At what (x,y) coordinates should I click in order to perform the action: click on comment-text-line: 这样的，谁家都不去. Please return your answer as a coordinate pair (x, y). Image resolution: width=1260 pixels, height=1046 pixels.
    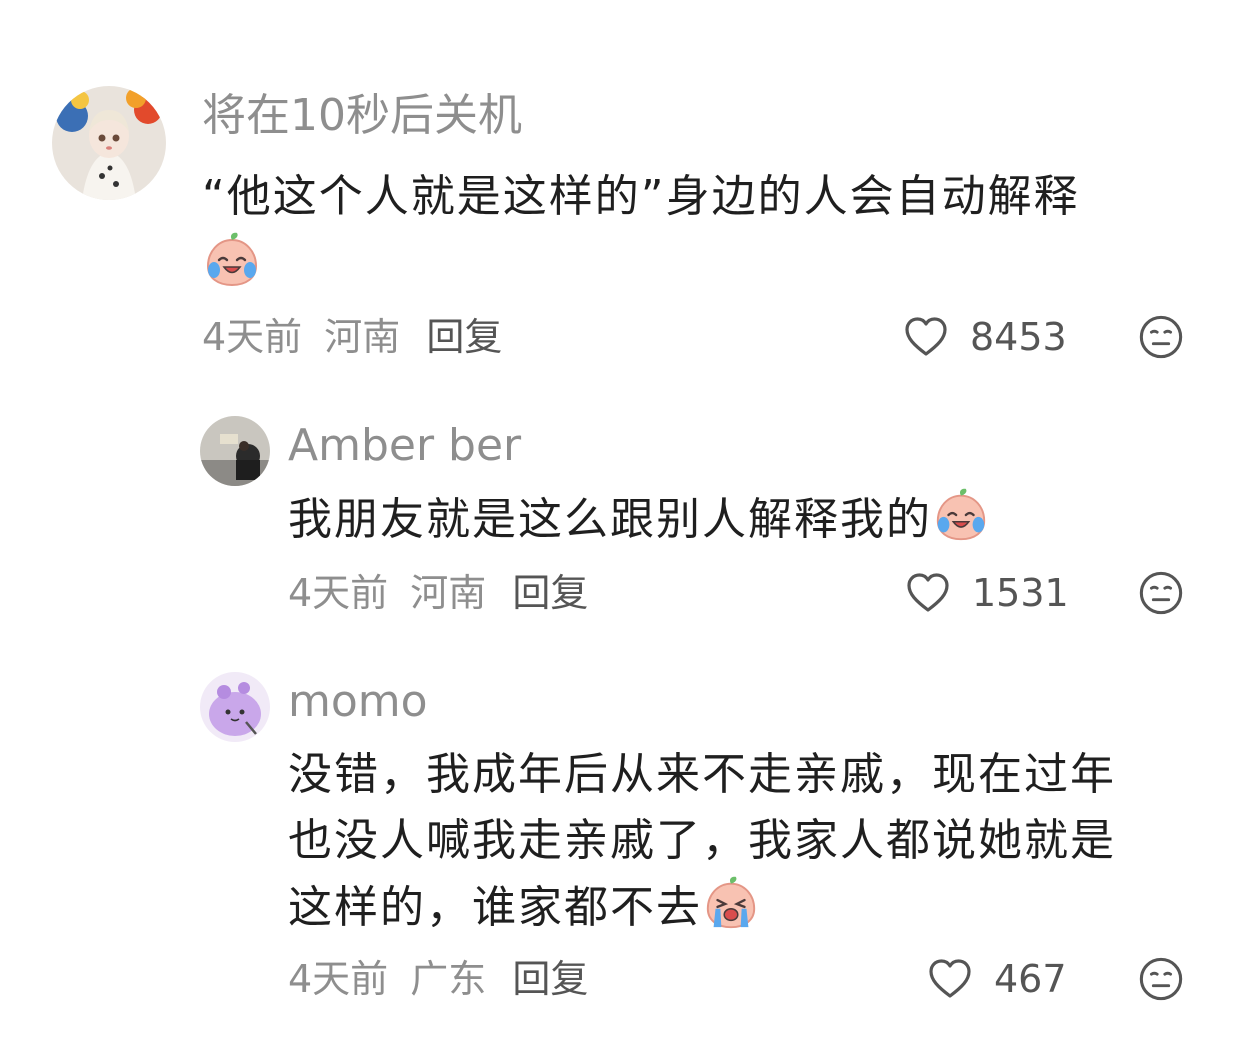
    Looking at the image, I should click on (495, 907).